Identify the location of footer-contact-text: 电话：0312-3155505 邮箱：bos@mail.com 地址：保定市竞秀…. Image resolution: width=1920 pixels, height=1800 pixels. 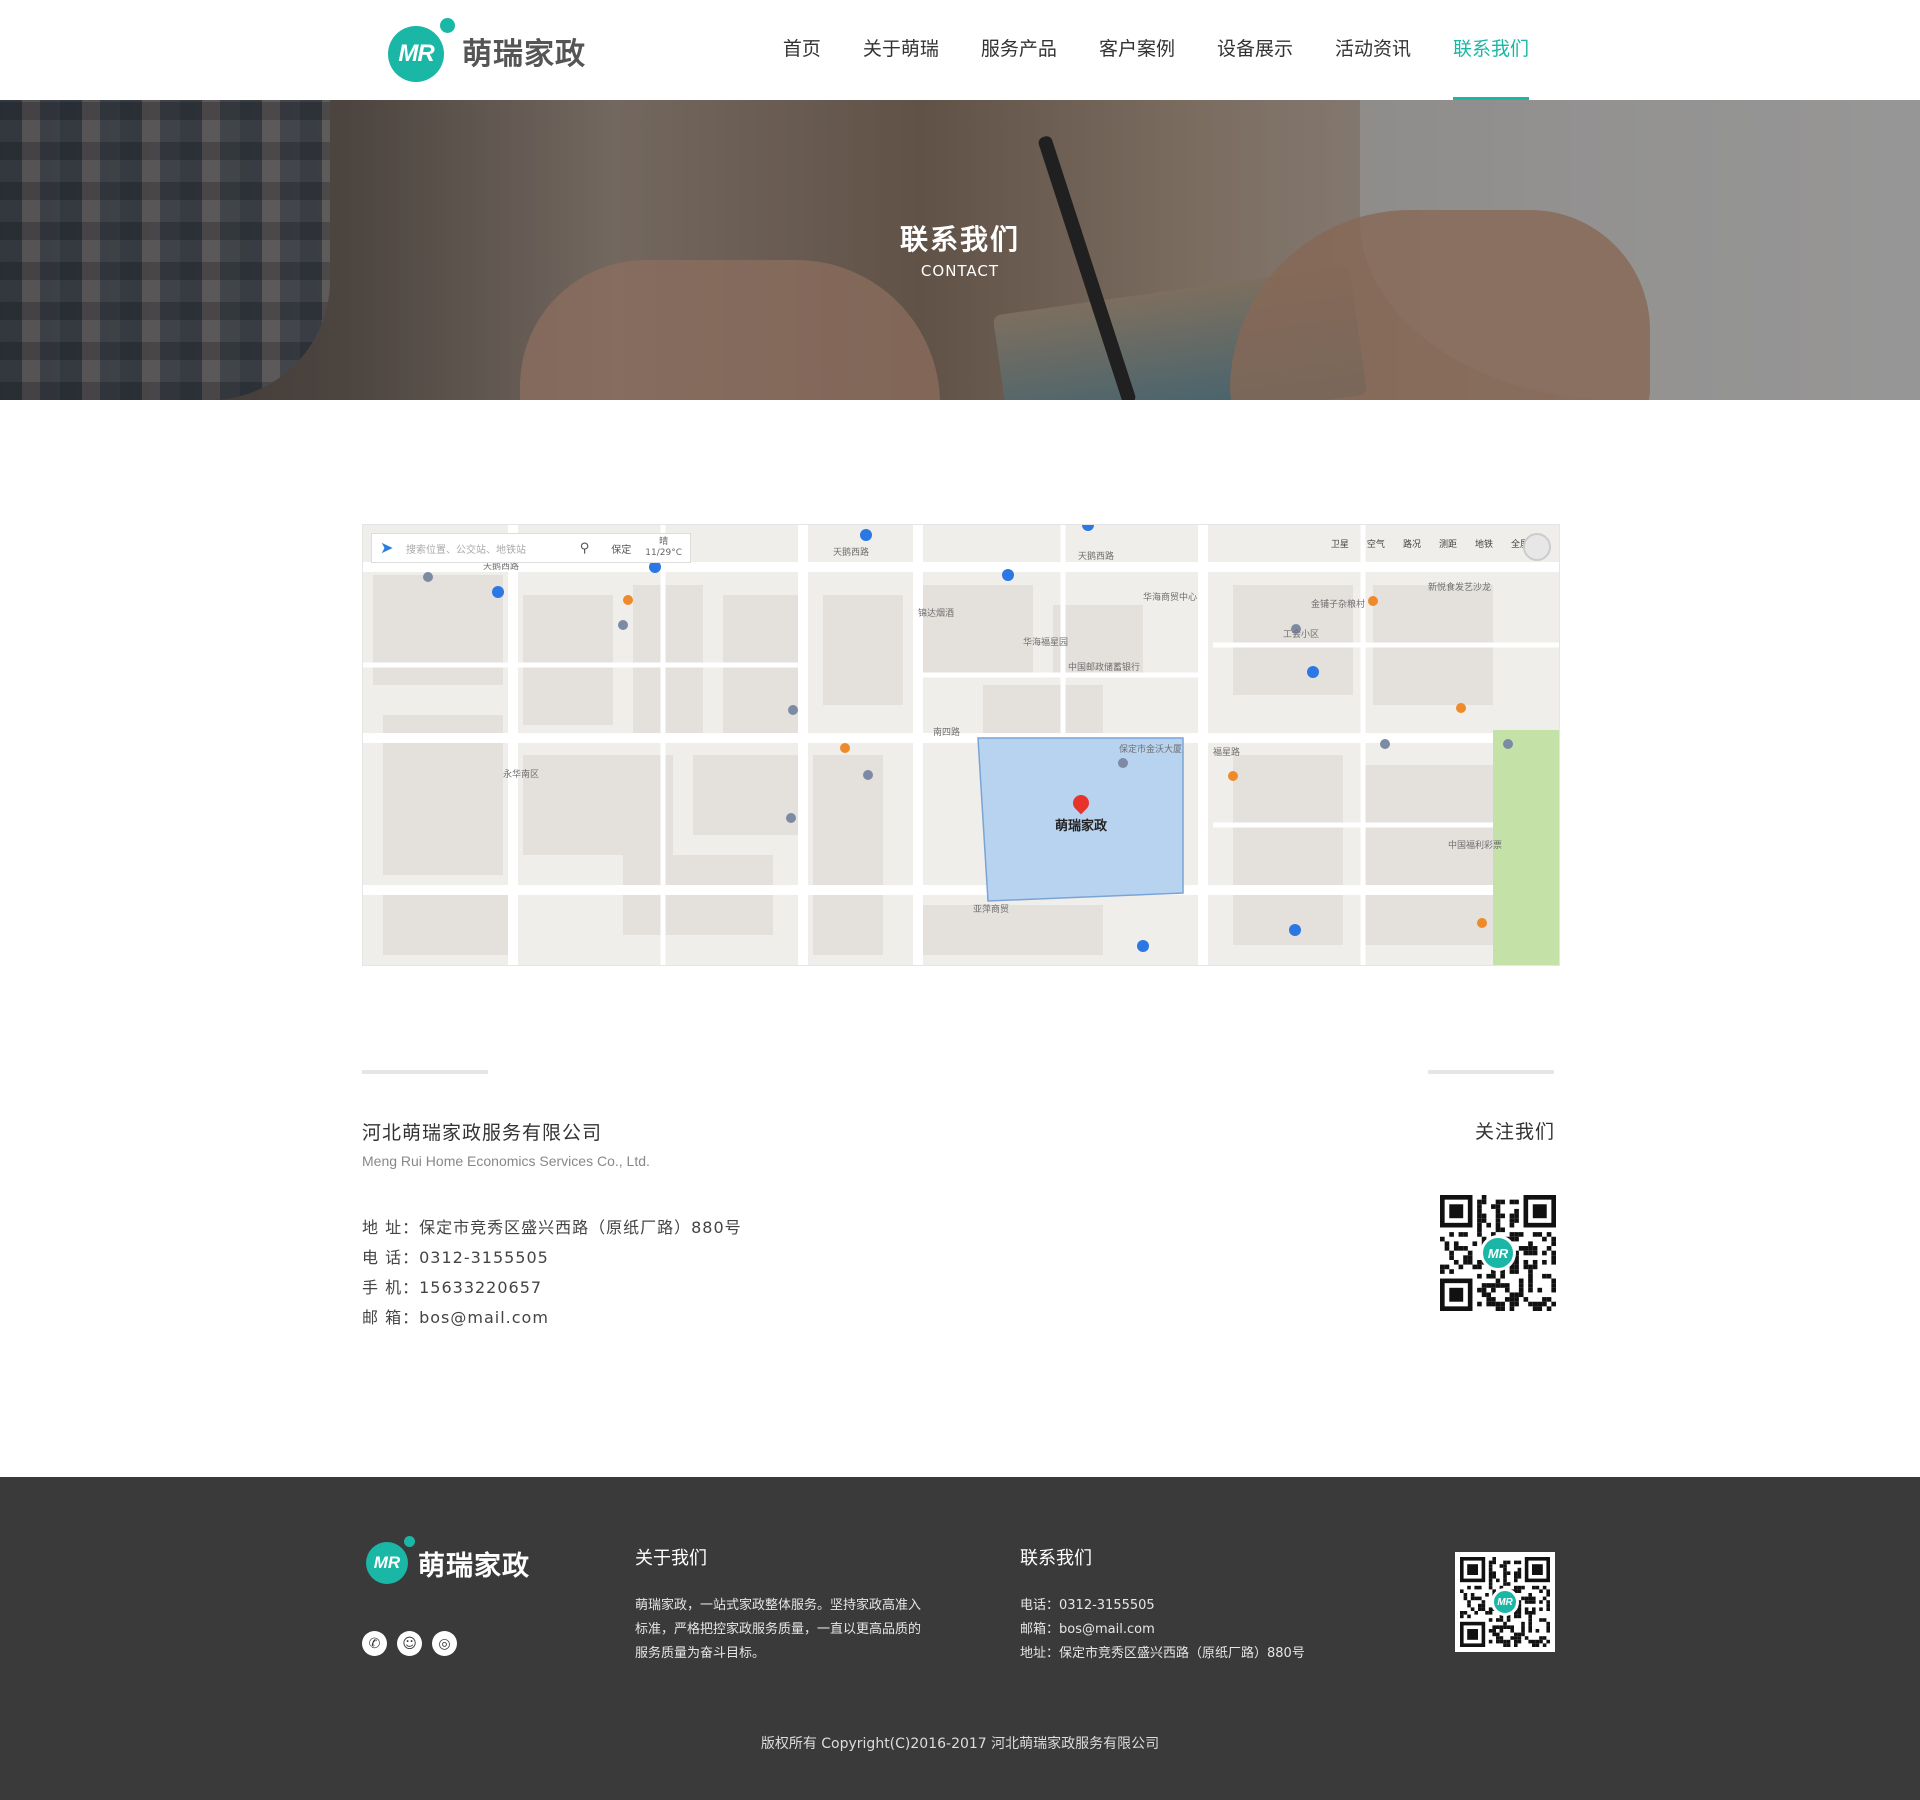
(1162, 1630).